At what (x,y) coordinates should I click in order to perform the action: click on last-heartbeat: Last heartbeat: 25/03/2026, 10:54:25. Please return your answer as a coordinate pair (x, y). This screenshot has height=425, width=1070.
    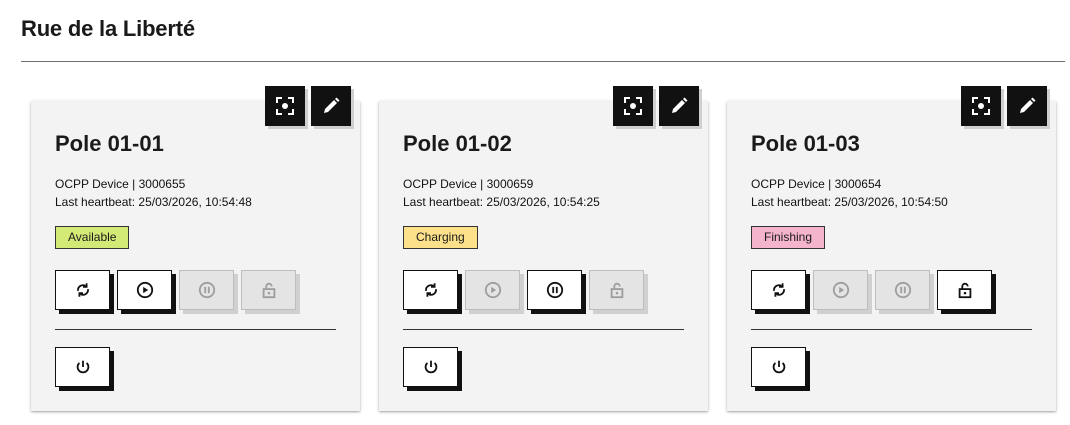
    Looking at the image, I should click on (501, 202).